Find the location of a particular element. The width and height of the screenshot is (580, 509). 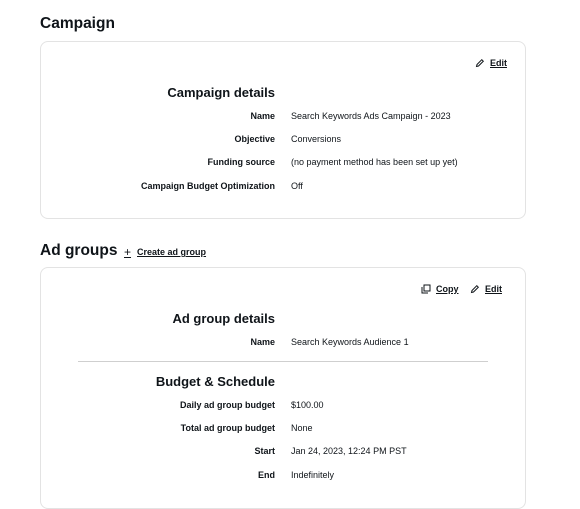

section-divider is located at coordinates (283, 361).